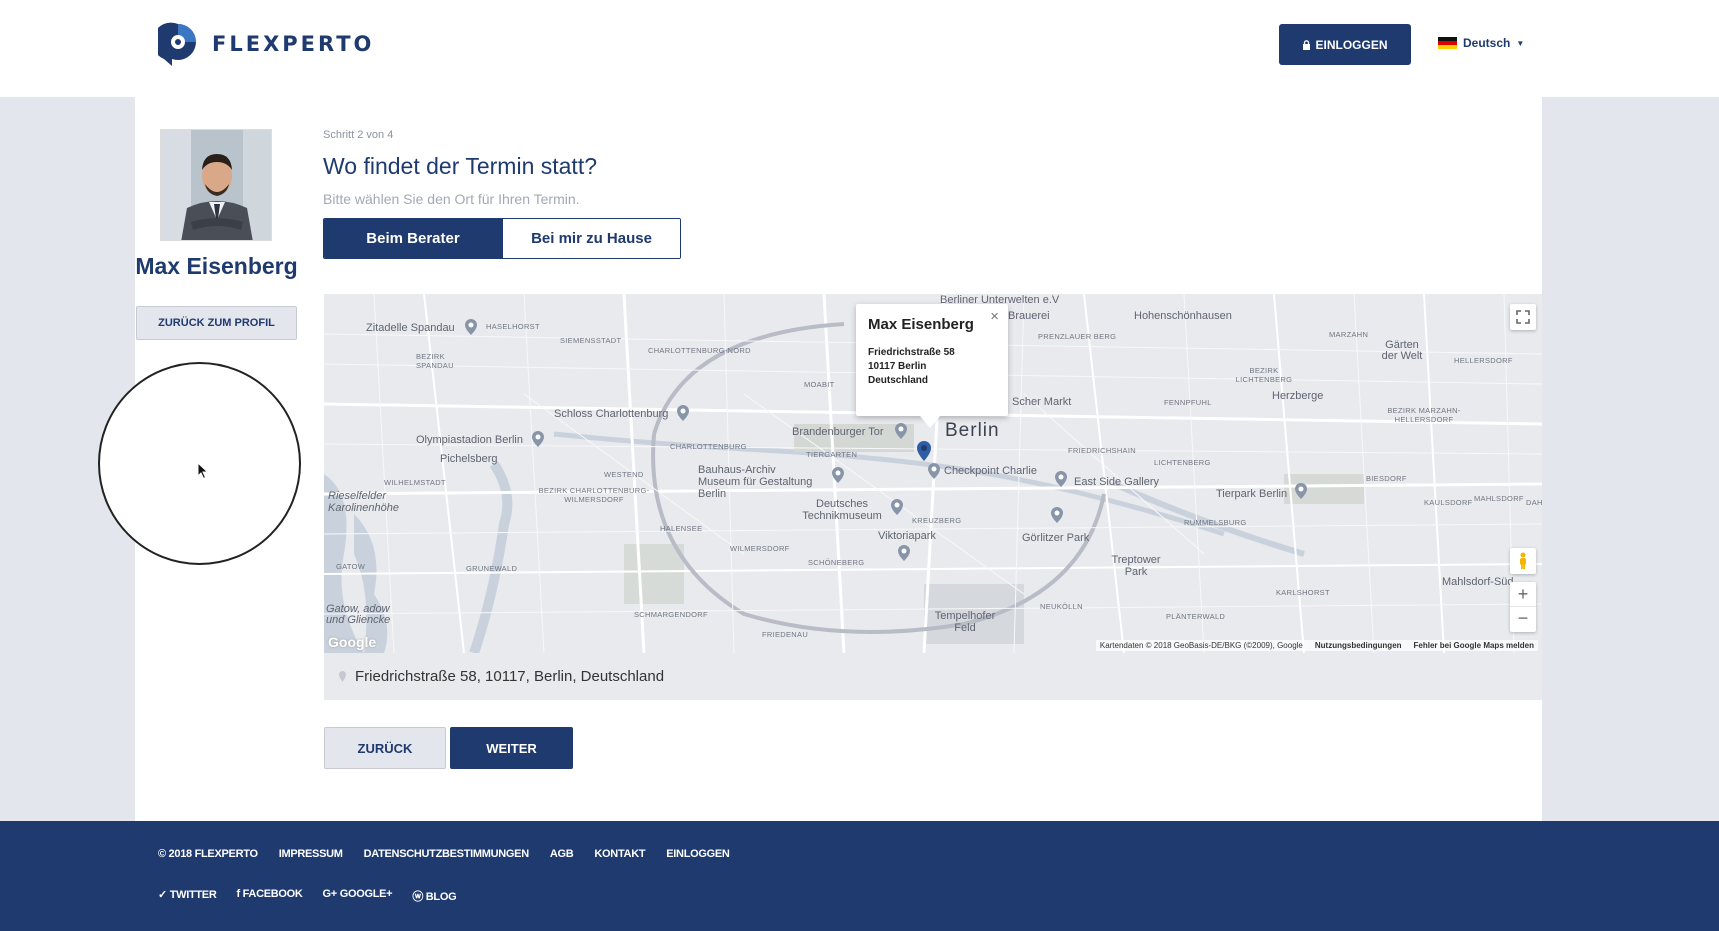 This screenshot has height=931, width=1719. What do you see at coordinates (1351, 44) in the screenshot?
I see `login-label: EINLOGGEN` at bounding box center [1351, 44].